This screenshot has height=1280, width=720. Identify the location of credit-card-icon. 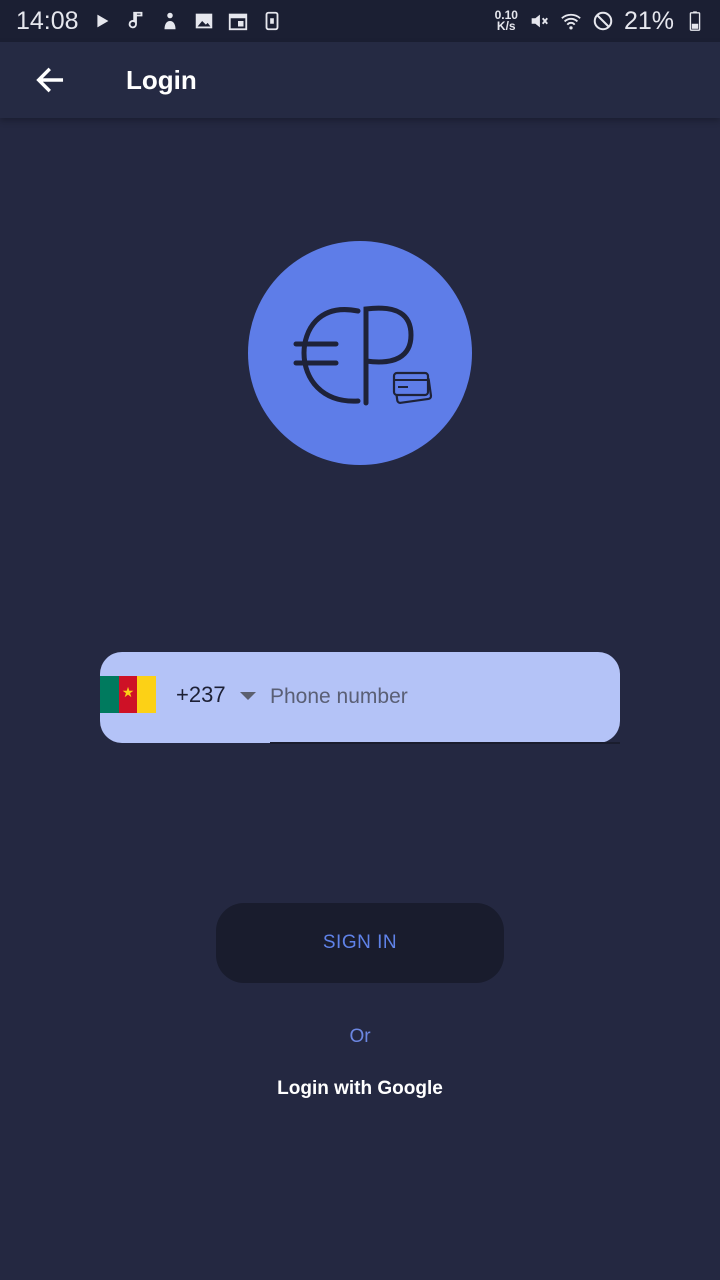
(412, 387).